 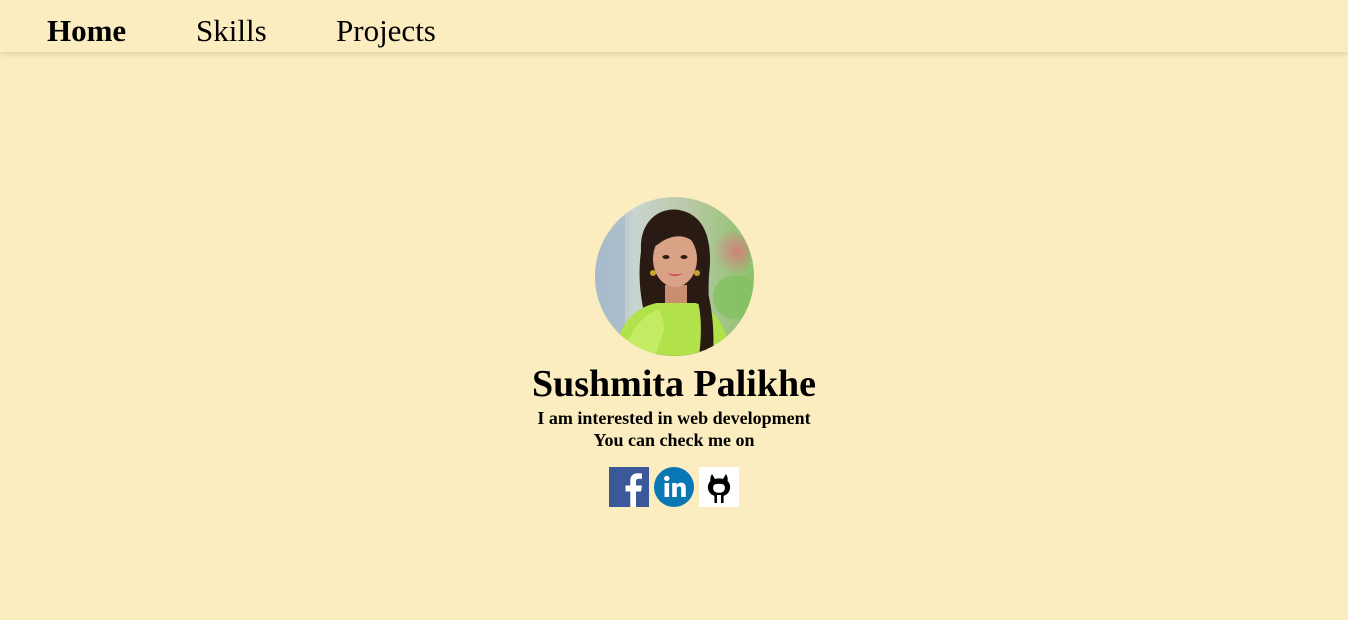 What do you see at coordinates (86, 31) in the screenshot?
I see `nav-home-link: Home` at bounding box center [86, 31].